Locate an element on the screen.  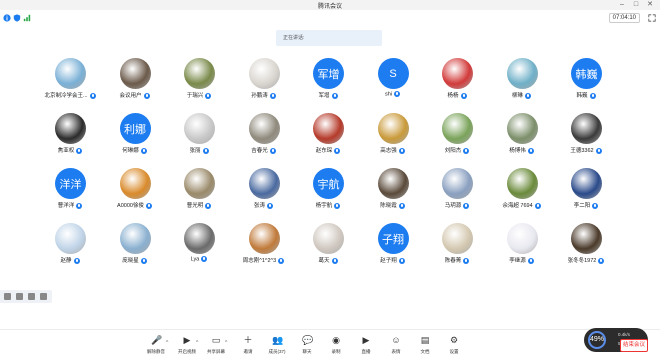
participant-tile: 李二阳 is located at coordinates (586, 193).